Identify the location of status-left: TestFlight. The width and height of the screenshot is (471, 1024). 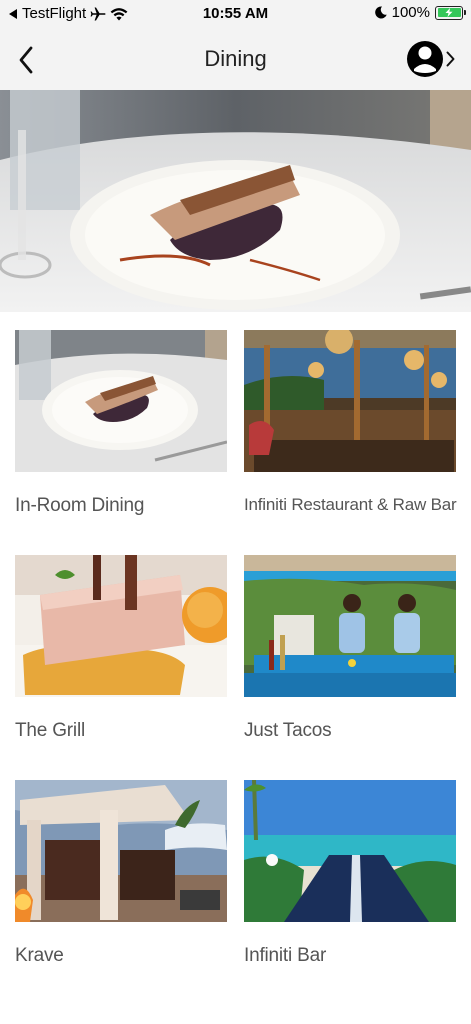
(68, 13).